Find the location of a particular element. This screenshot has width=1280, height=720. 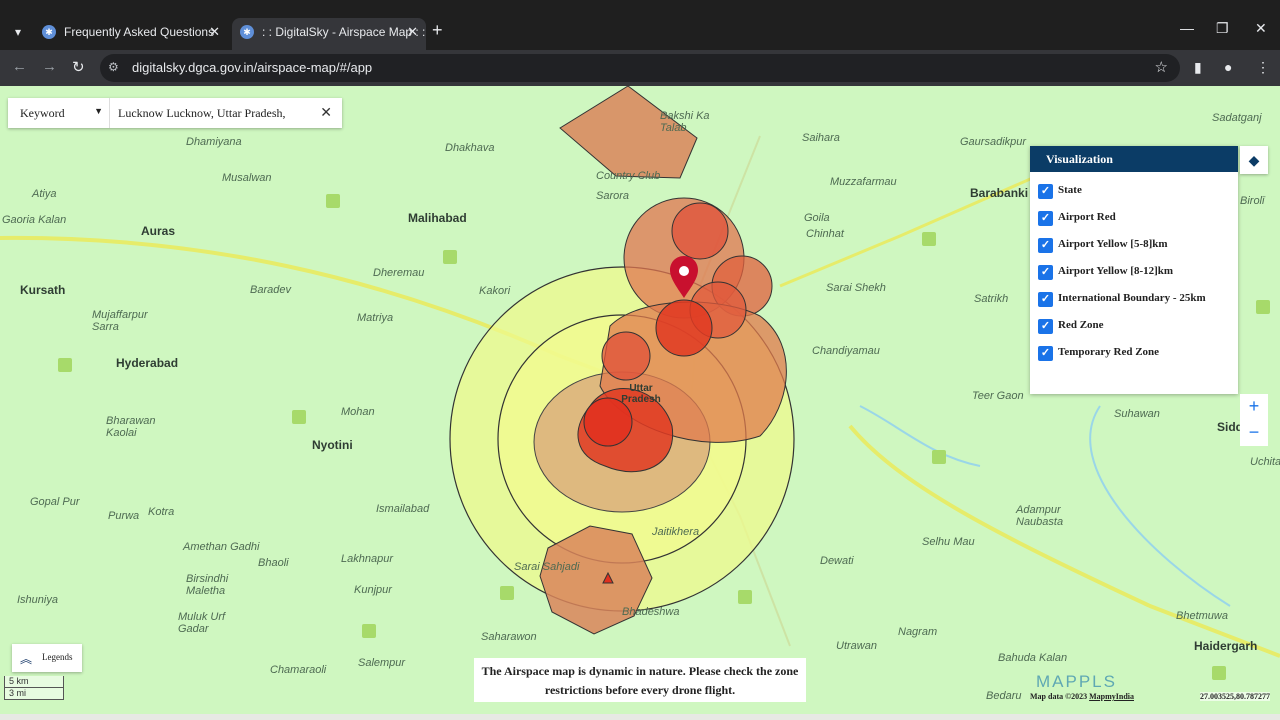

place-label: Sarai Sahjadi is located at coordinates (547, 567).